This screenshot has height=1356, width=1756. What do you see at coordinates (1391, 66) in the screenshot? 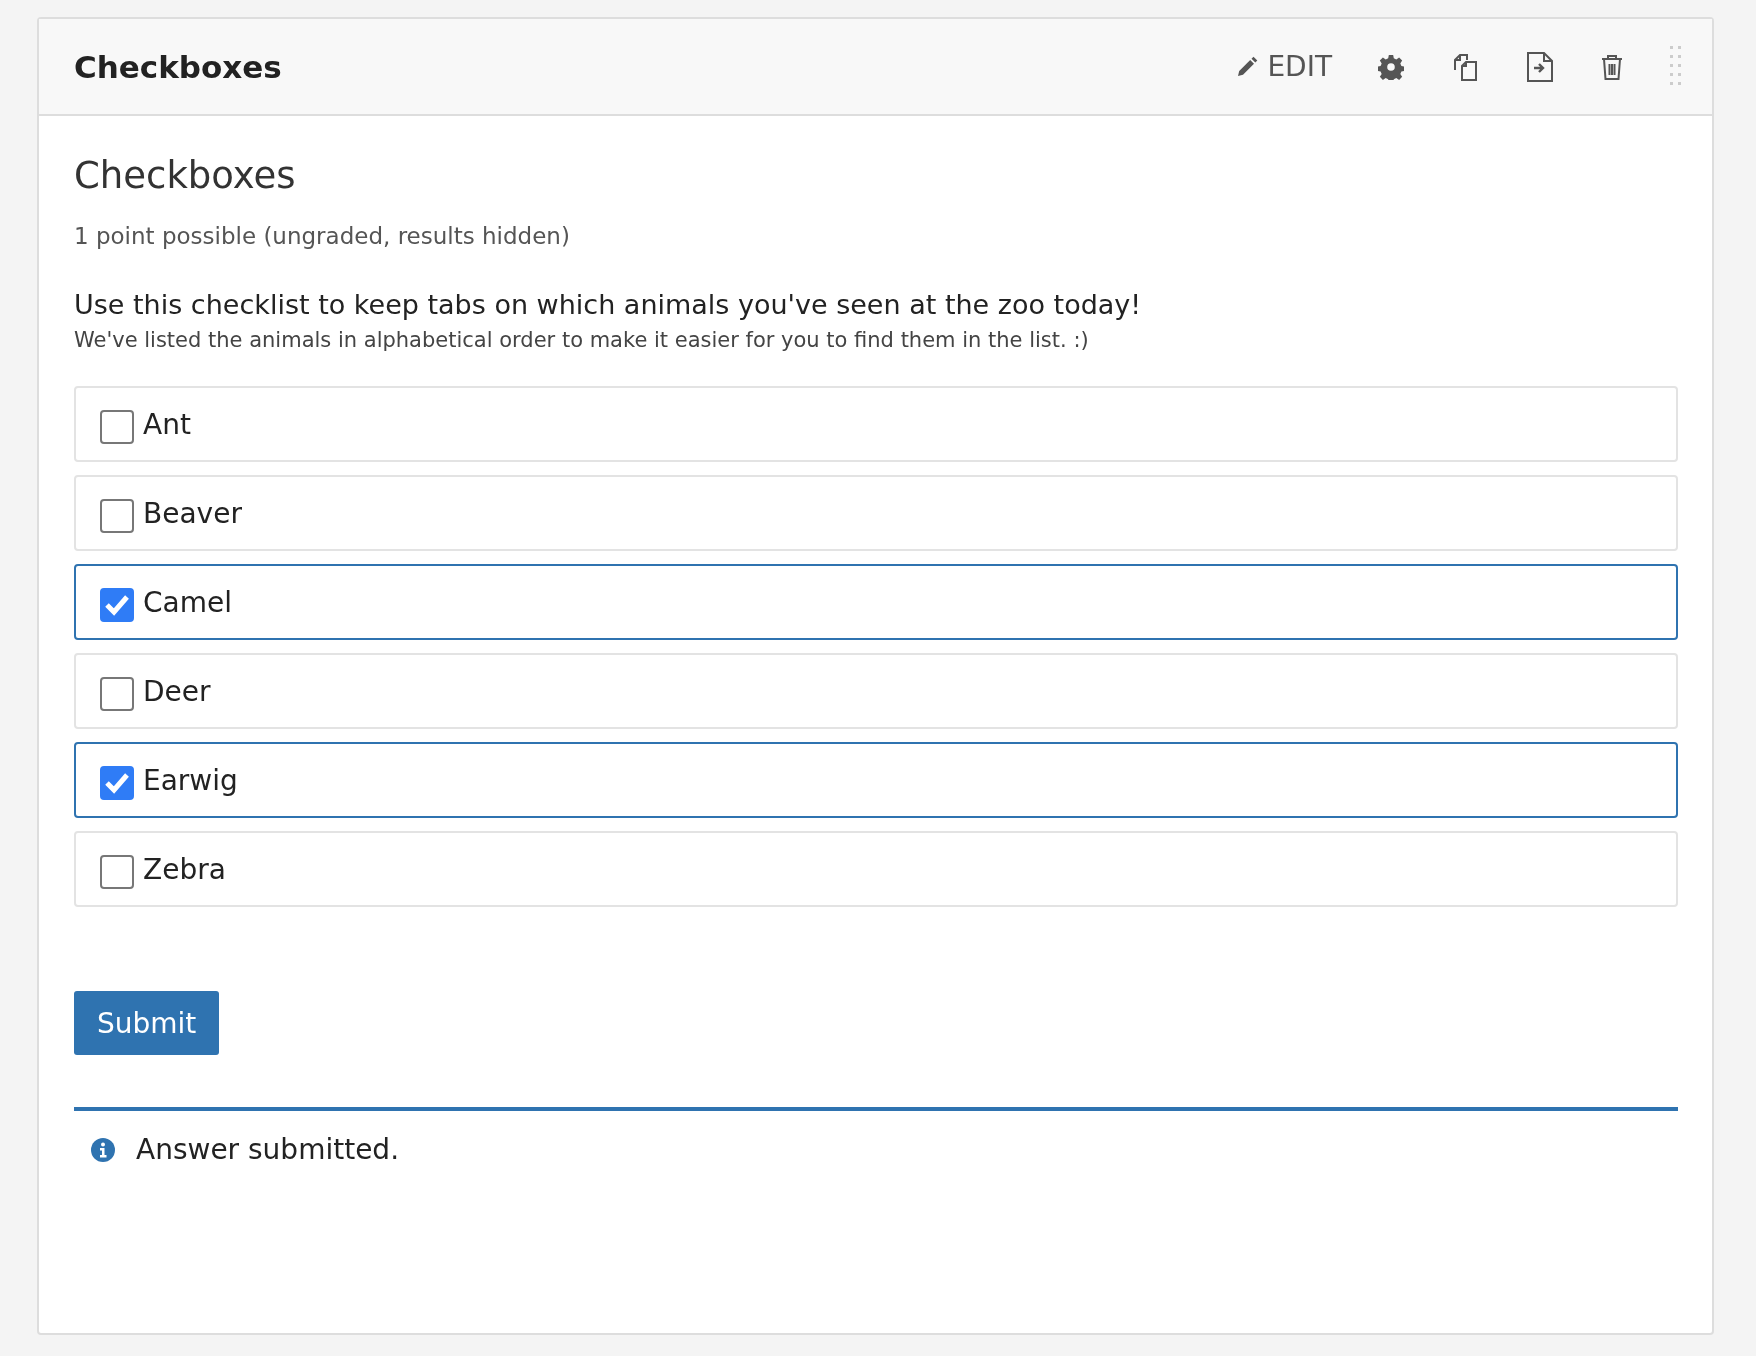
I see `settings-icon` at bounding box center [1391, 66].